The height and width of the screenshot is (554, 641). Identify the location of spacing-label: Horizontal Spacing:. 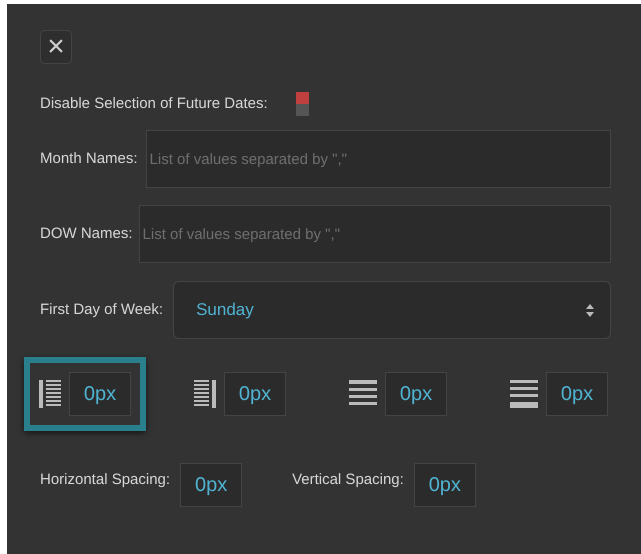
(105, 480).